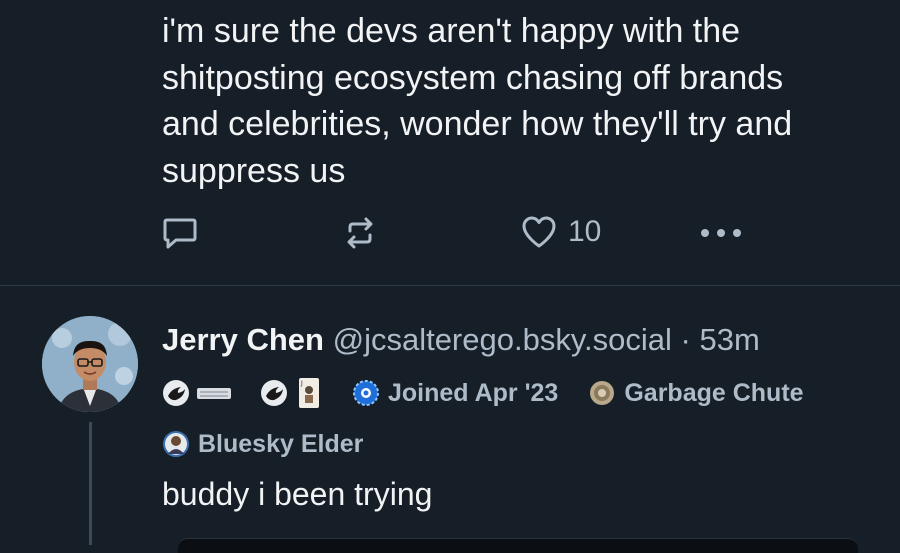  I want to click on post-actions: 10, so click(450, 234).